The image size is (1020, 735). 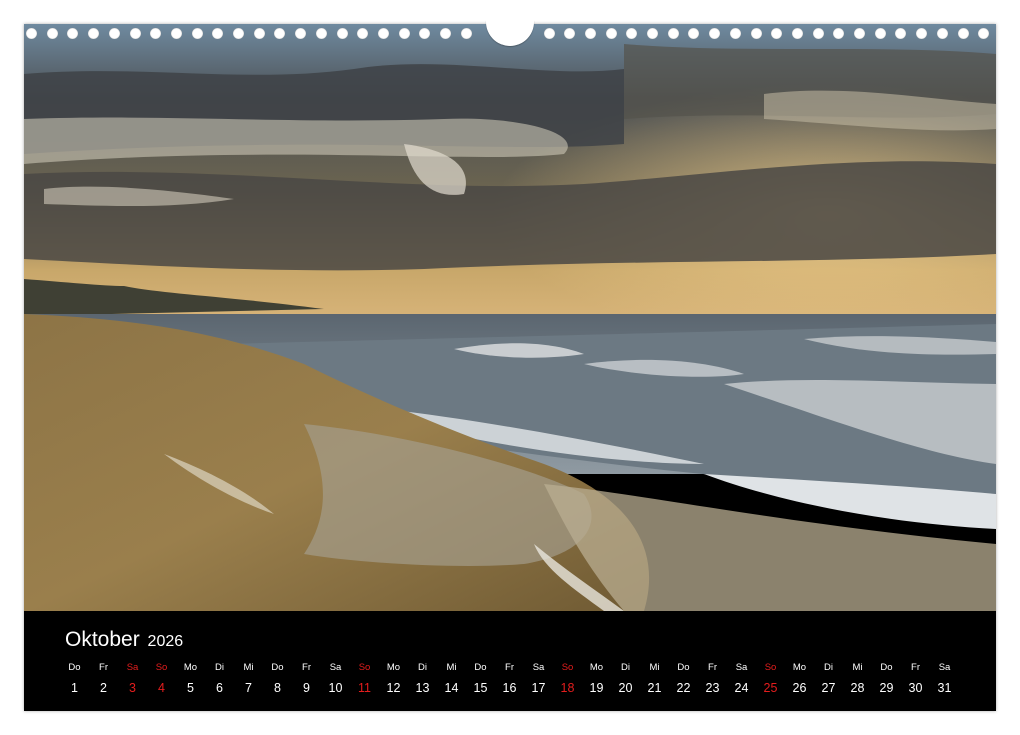 I want to click on day-number: 24, so click(x=741, y=688).